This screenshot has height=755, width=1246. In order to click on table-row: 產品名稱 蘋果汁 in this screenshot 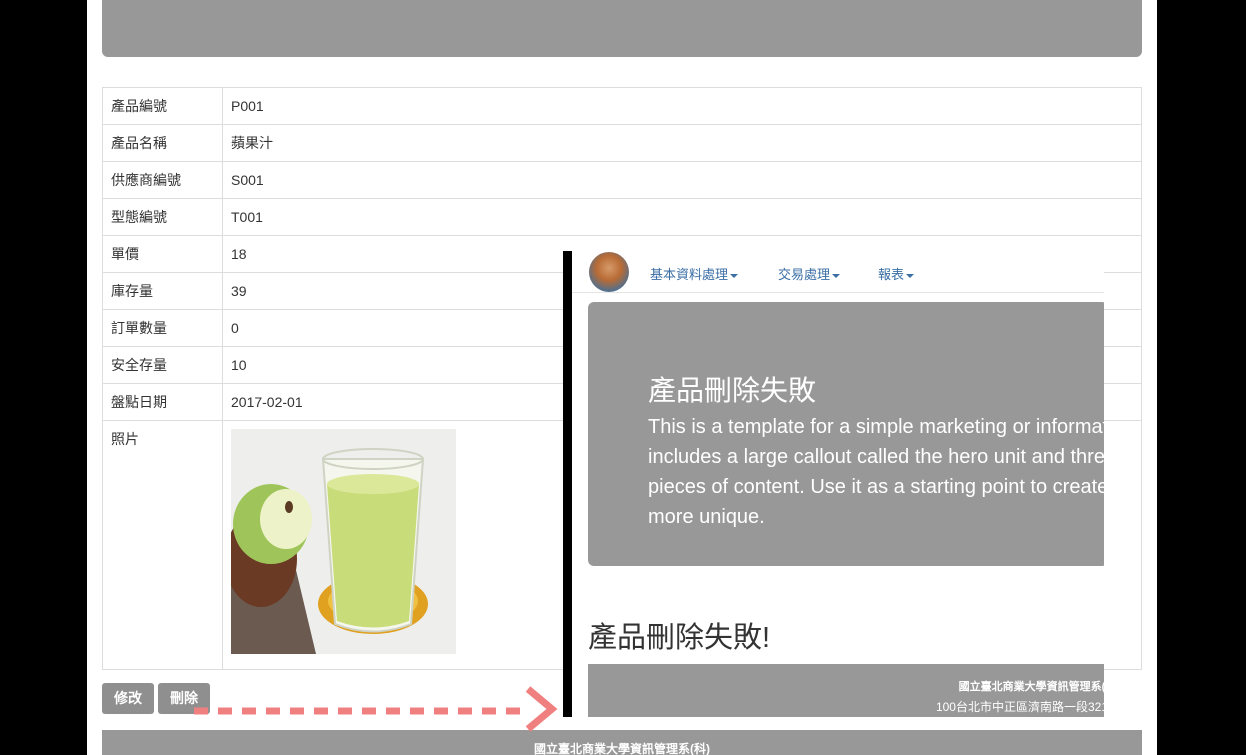, I will do `click(622, 143)`.